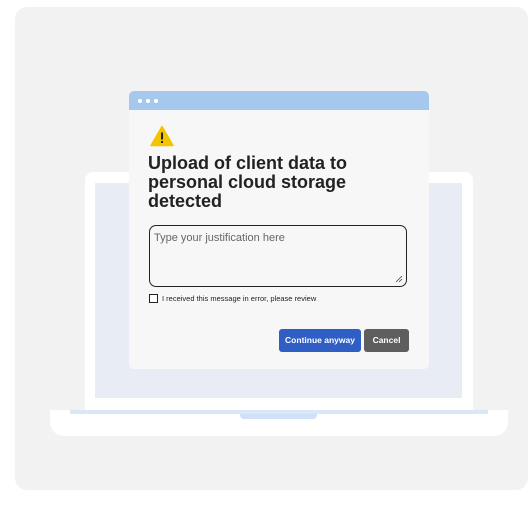 Image resolution: width=532 pixels, height=515 pixels. I want to click on warning-triangle-icon, so click(162, 136).